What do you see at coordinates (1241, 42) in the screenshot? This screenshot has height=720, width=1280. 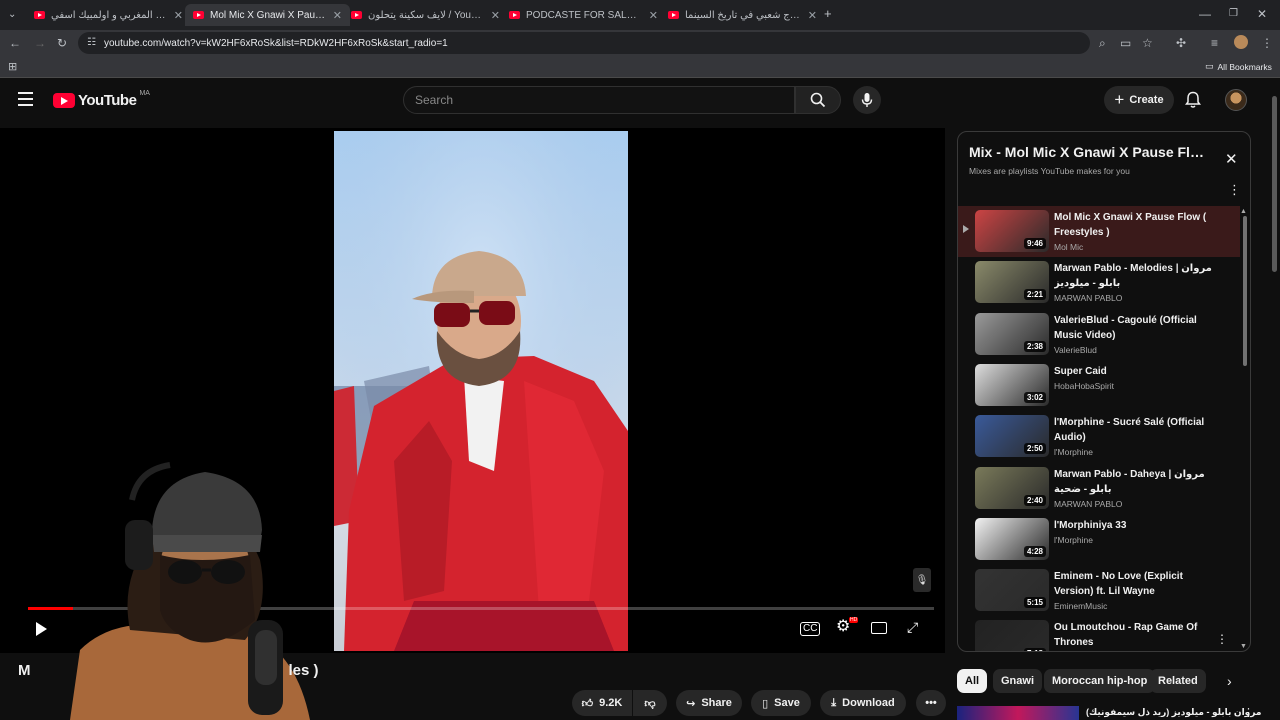 I see `profile-avatar` at bounding box center [1241, 42].